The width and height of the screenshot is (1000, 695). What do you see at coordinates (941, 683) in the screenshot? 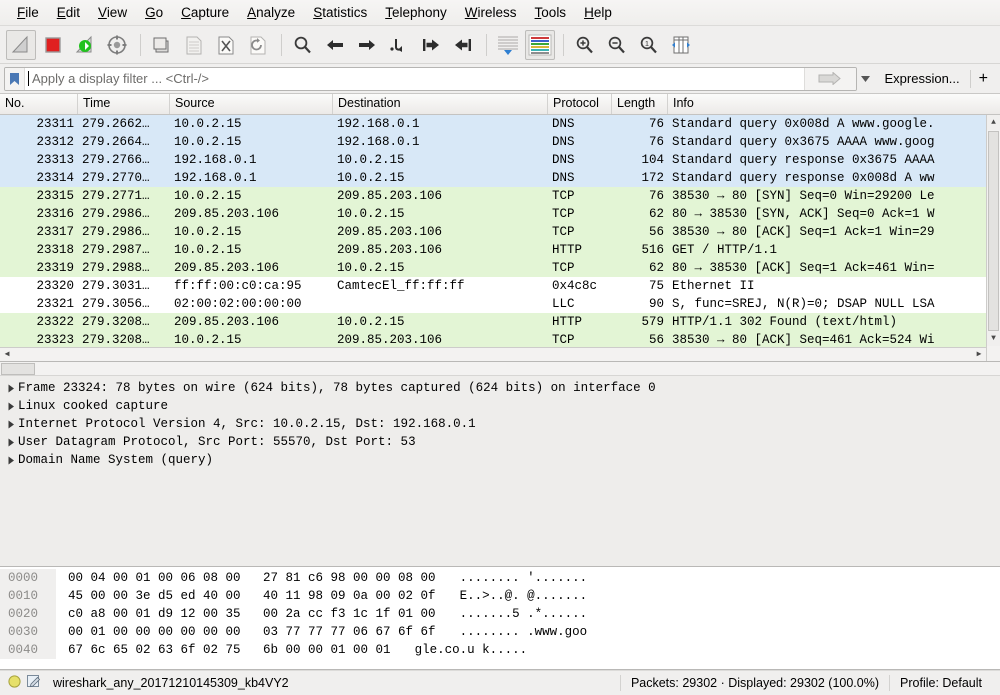
I see `profile-label: Profile: Default` at bounding box center [941, 683].